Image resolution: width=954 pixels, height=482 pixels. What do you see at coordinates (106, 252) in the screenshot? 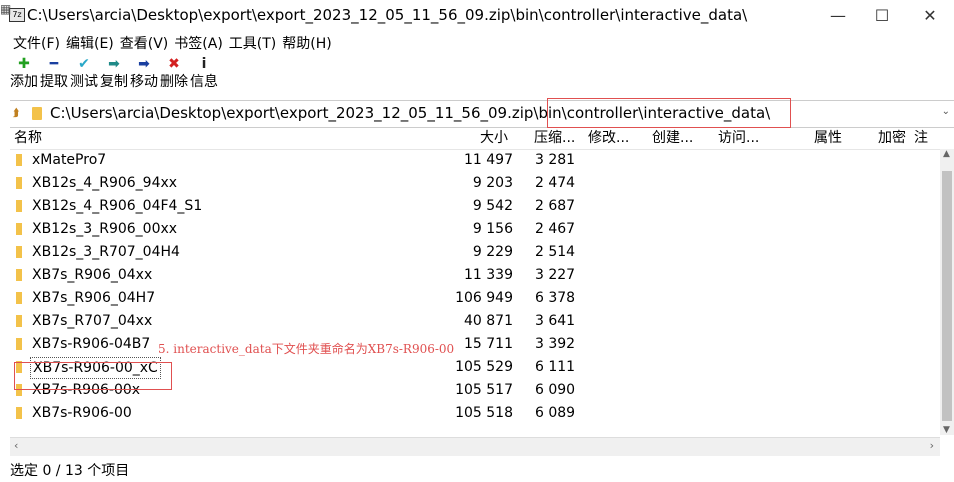
I see `file-name: XB12s_3_R707_04H4` at bounding box center [106, 252].